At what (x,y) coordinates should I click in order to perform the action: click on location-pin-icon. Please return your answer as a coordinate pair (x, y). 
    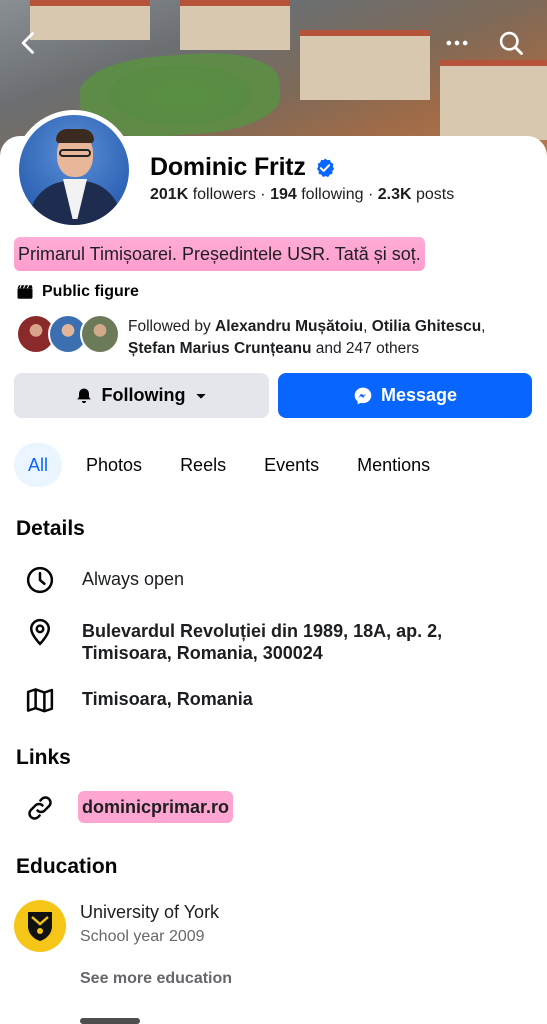
    Looking at the image, I should click on (40, 632).